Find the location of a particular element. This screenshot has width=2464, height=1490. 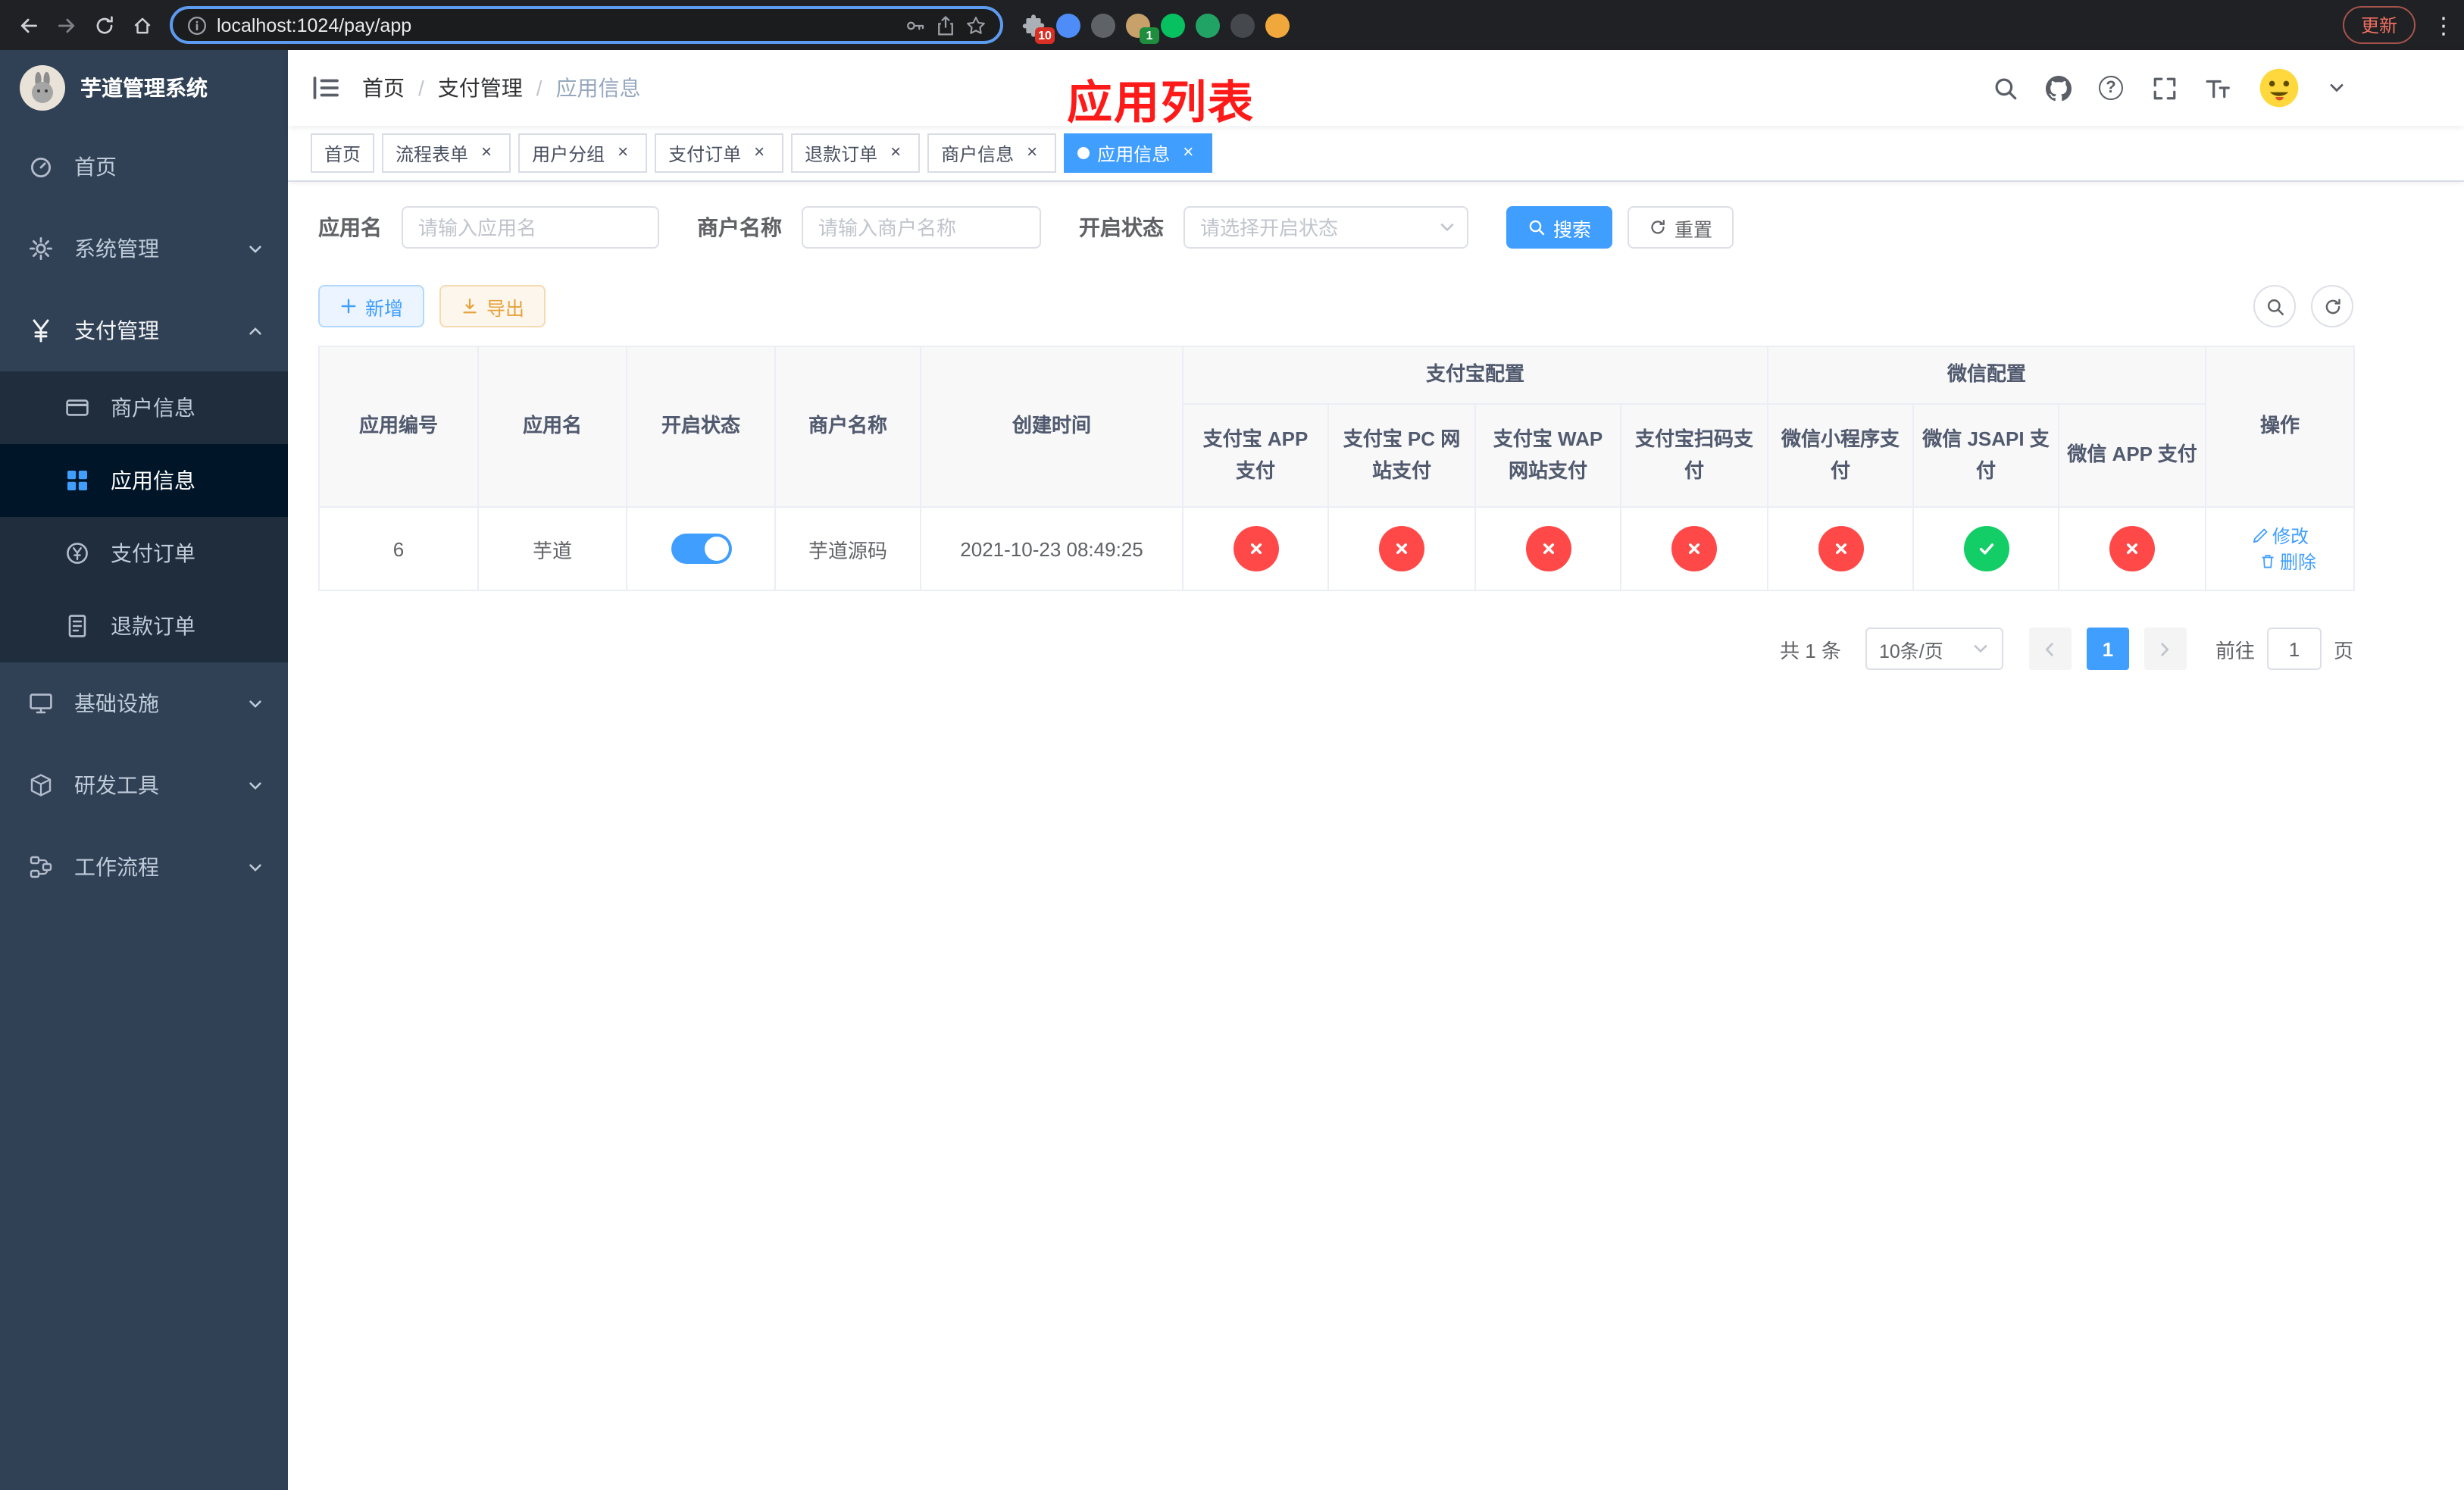

browser-update-button: 更新 is located at coordinates (2379, 25).